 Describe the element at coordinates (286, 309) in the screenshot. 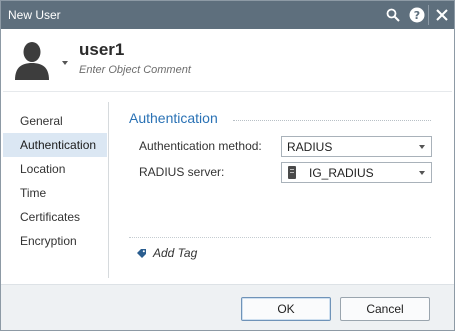

I see `ok-button: OK` at that location.